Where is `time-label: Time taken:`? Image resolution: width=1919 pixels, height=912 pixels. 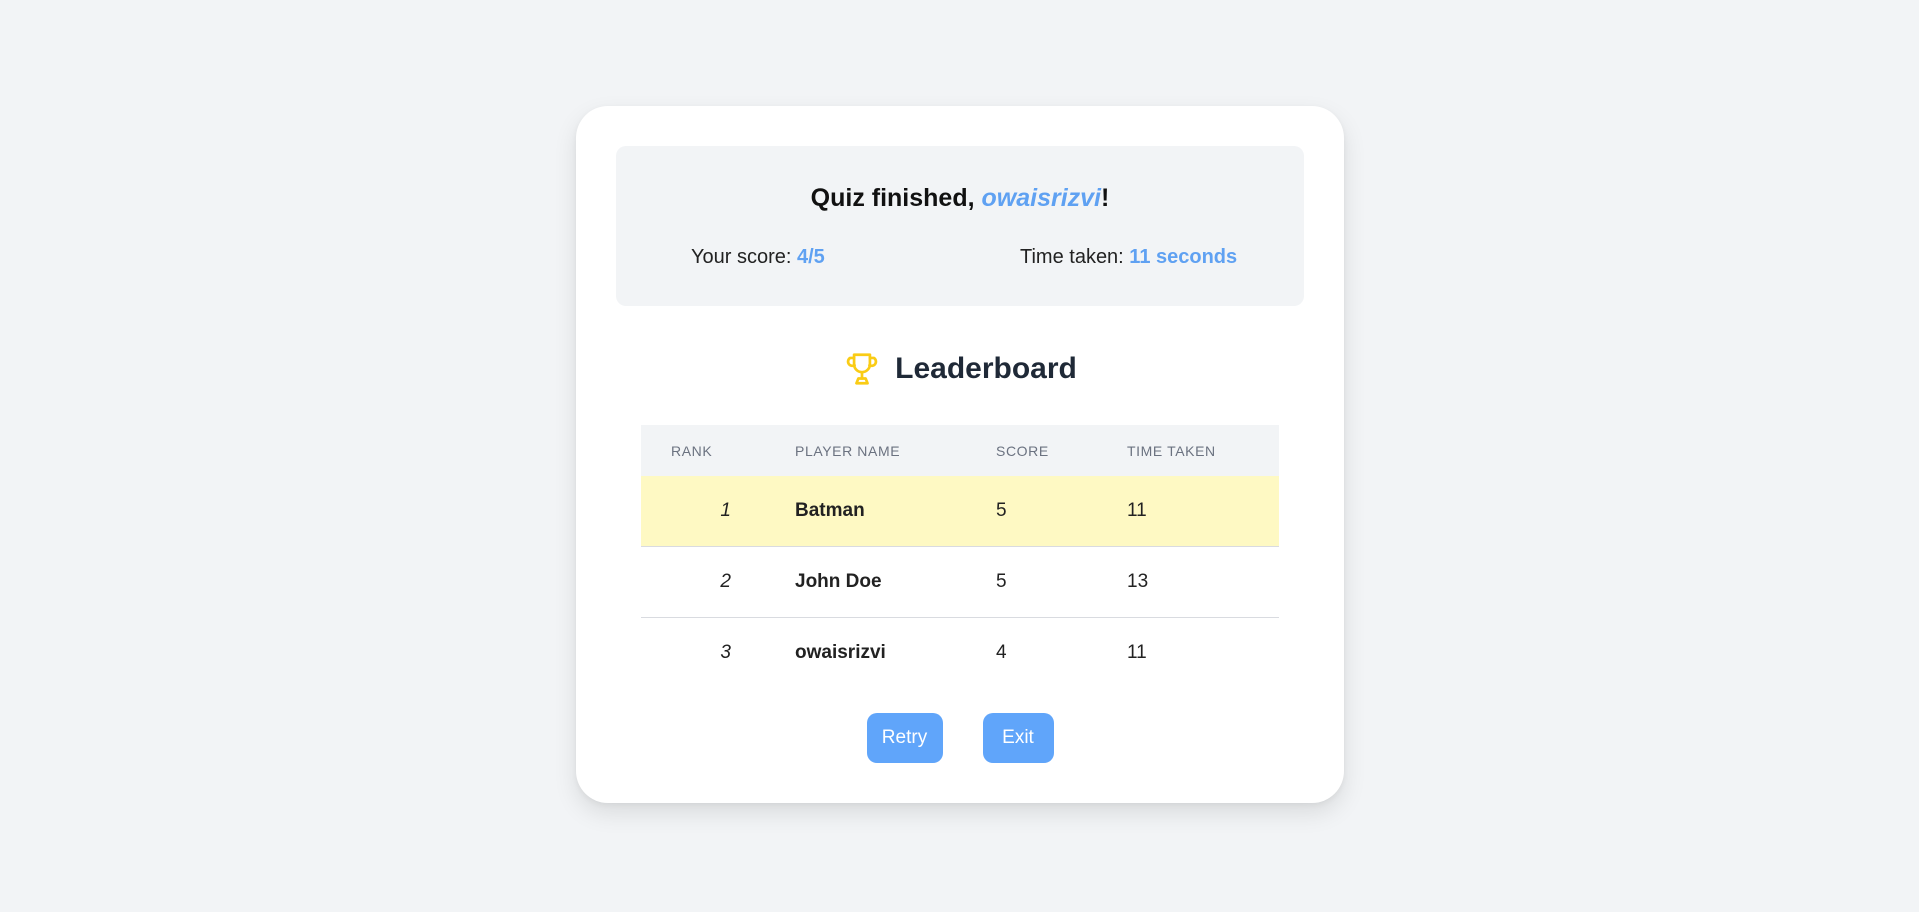 time-label: Time taken: is located at coordinates (1075, 257).